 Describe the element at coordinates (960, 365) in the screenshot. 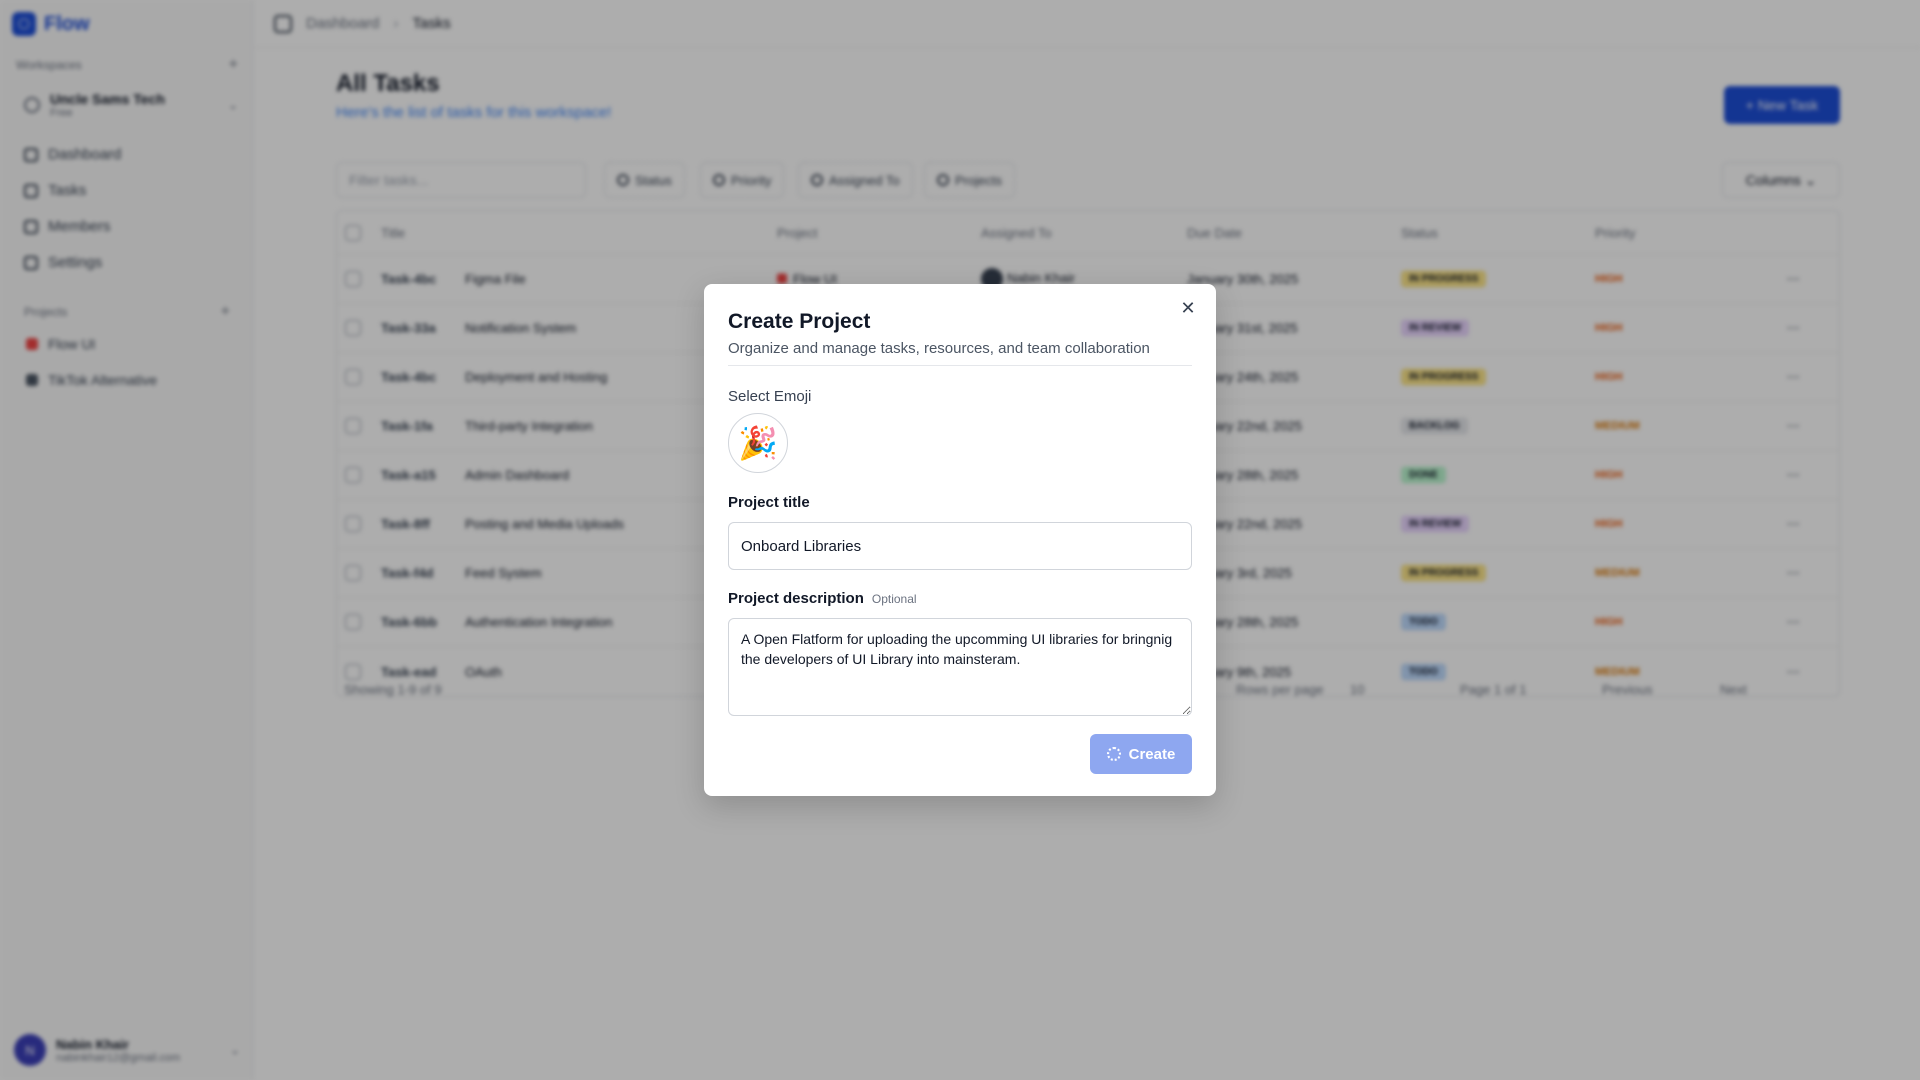

I see `divider` at that location.